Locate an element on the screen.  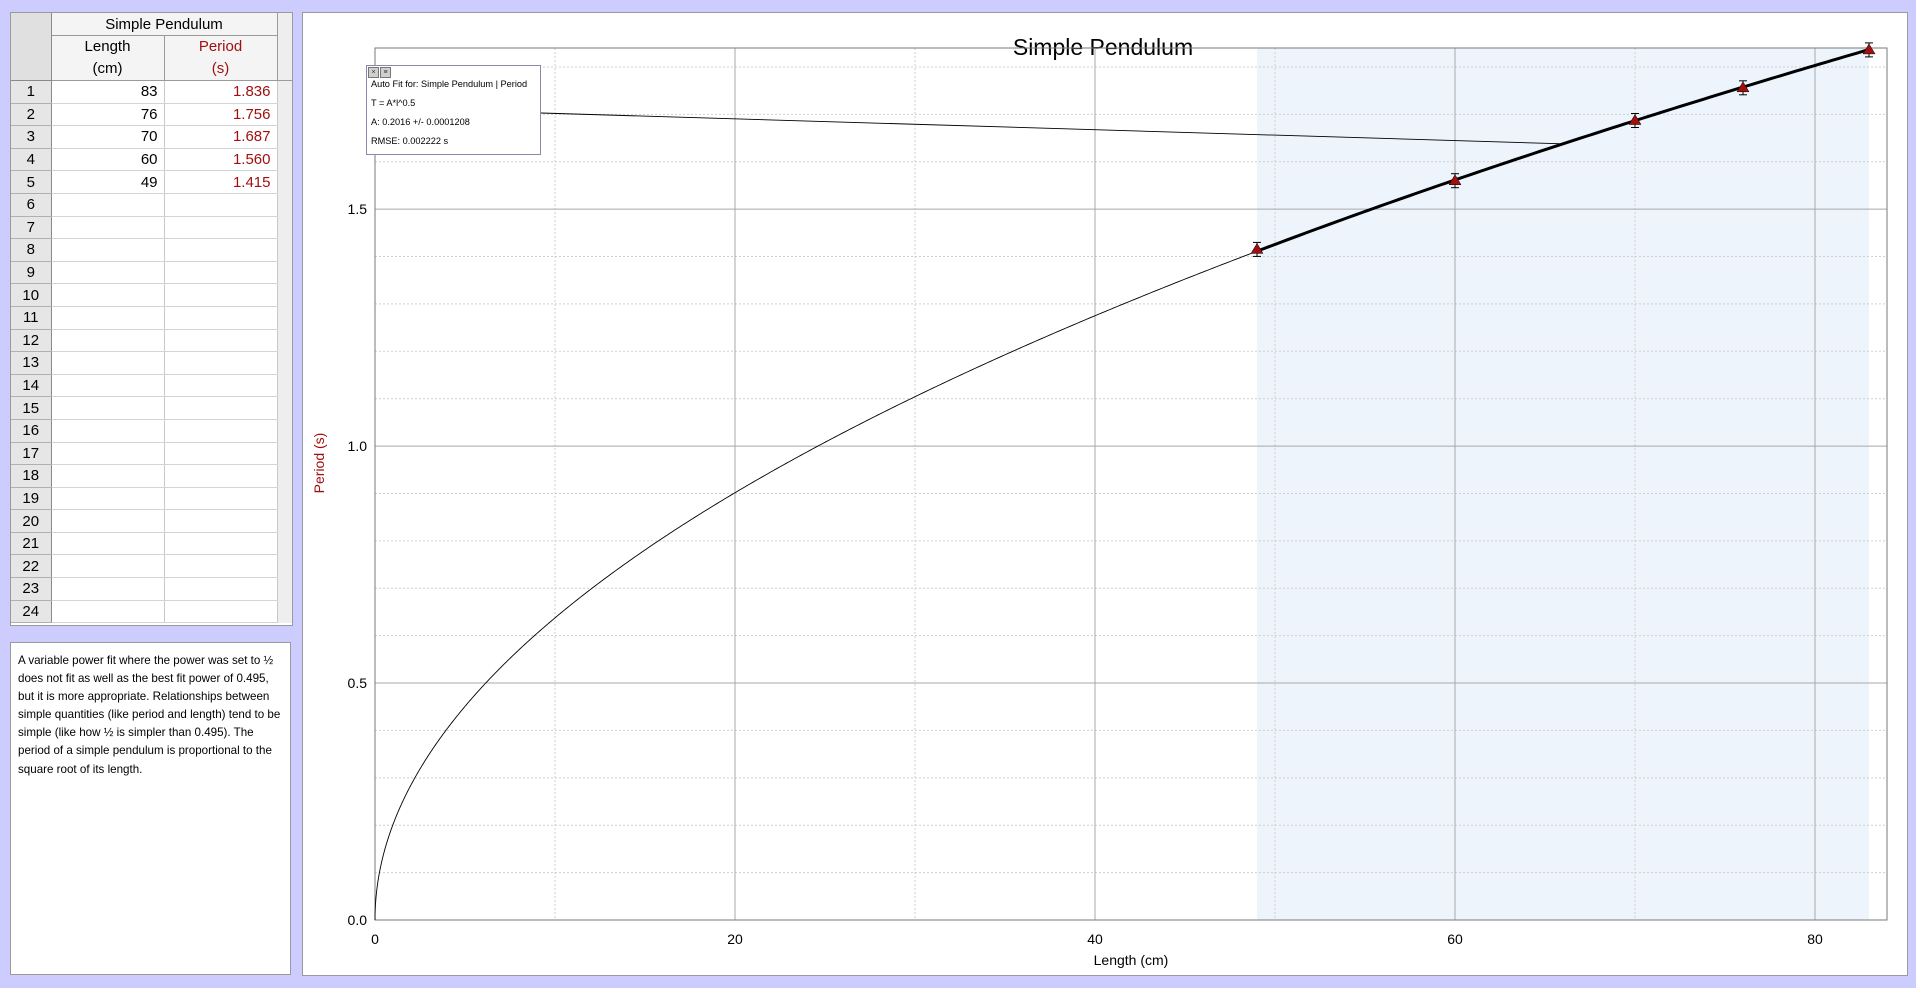
table-row: 21 is located at coordinates (151, 544).